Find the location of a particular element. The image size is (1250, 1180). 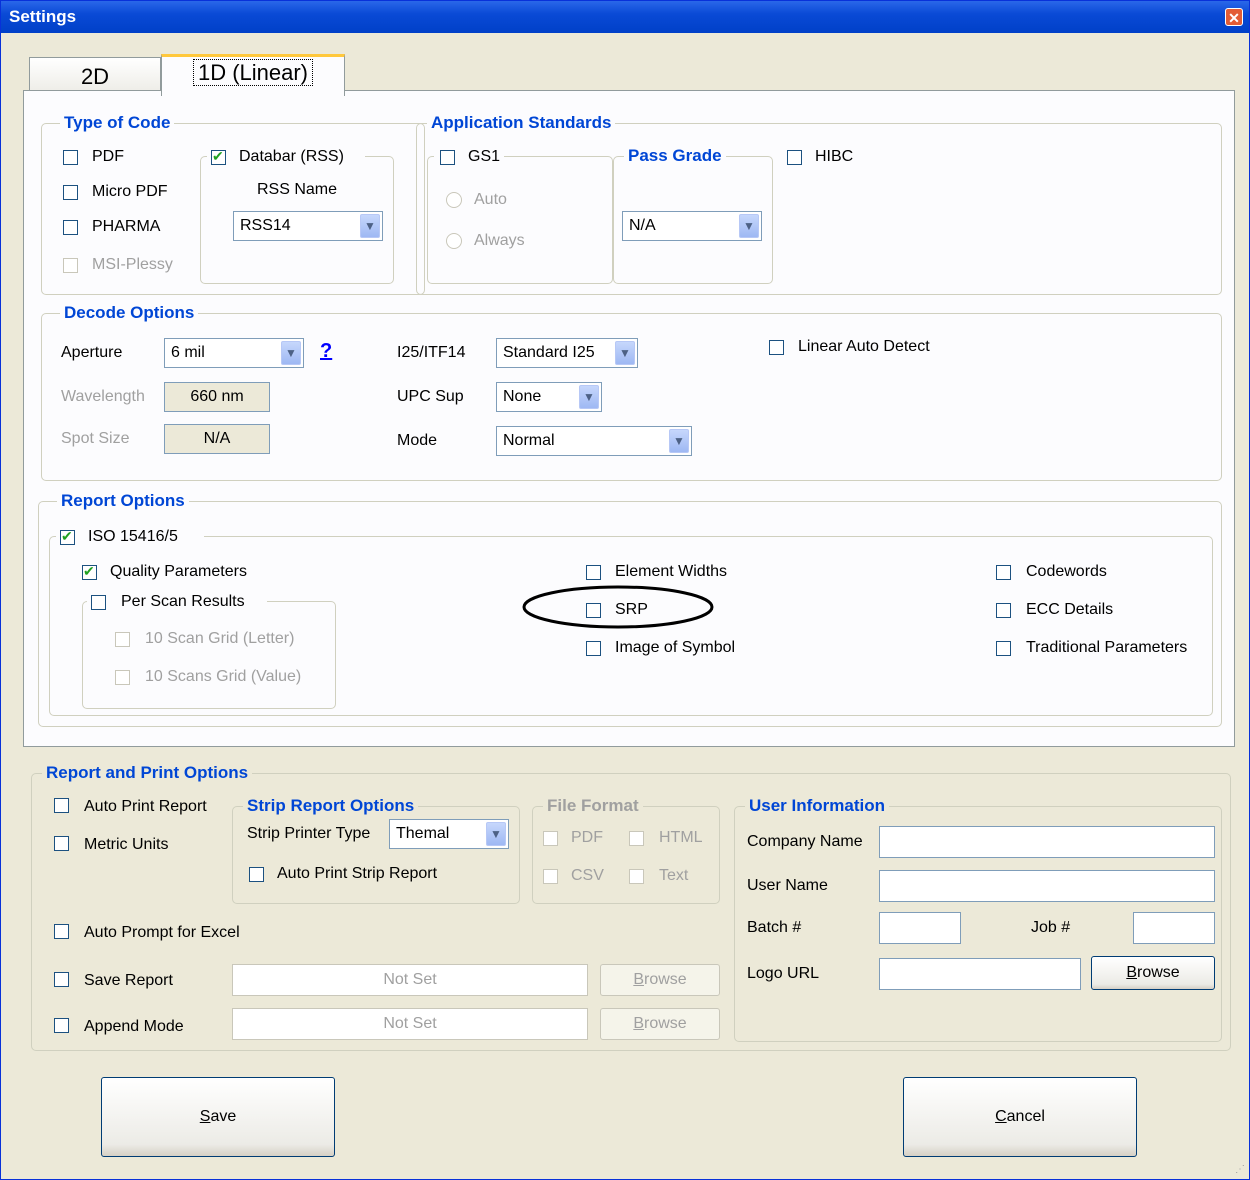

pdf-checkbox is located at coordinates (70, 157).